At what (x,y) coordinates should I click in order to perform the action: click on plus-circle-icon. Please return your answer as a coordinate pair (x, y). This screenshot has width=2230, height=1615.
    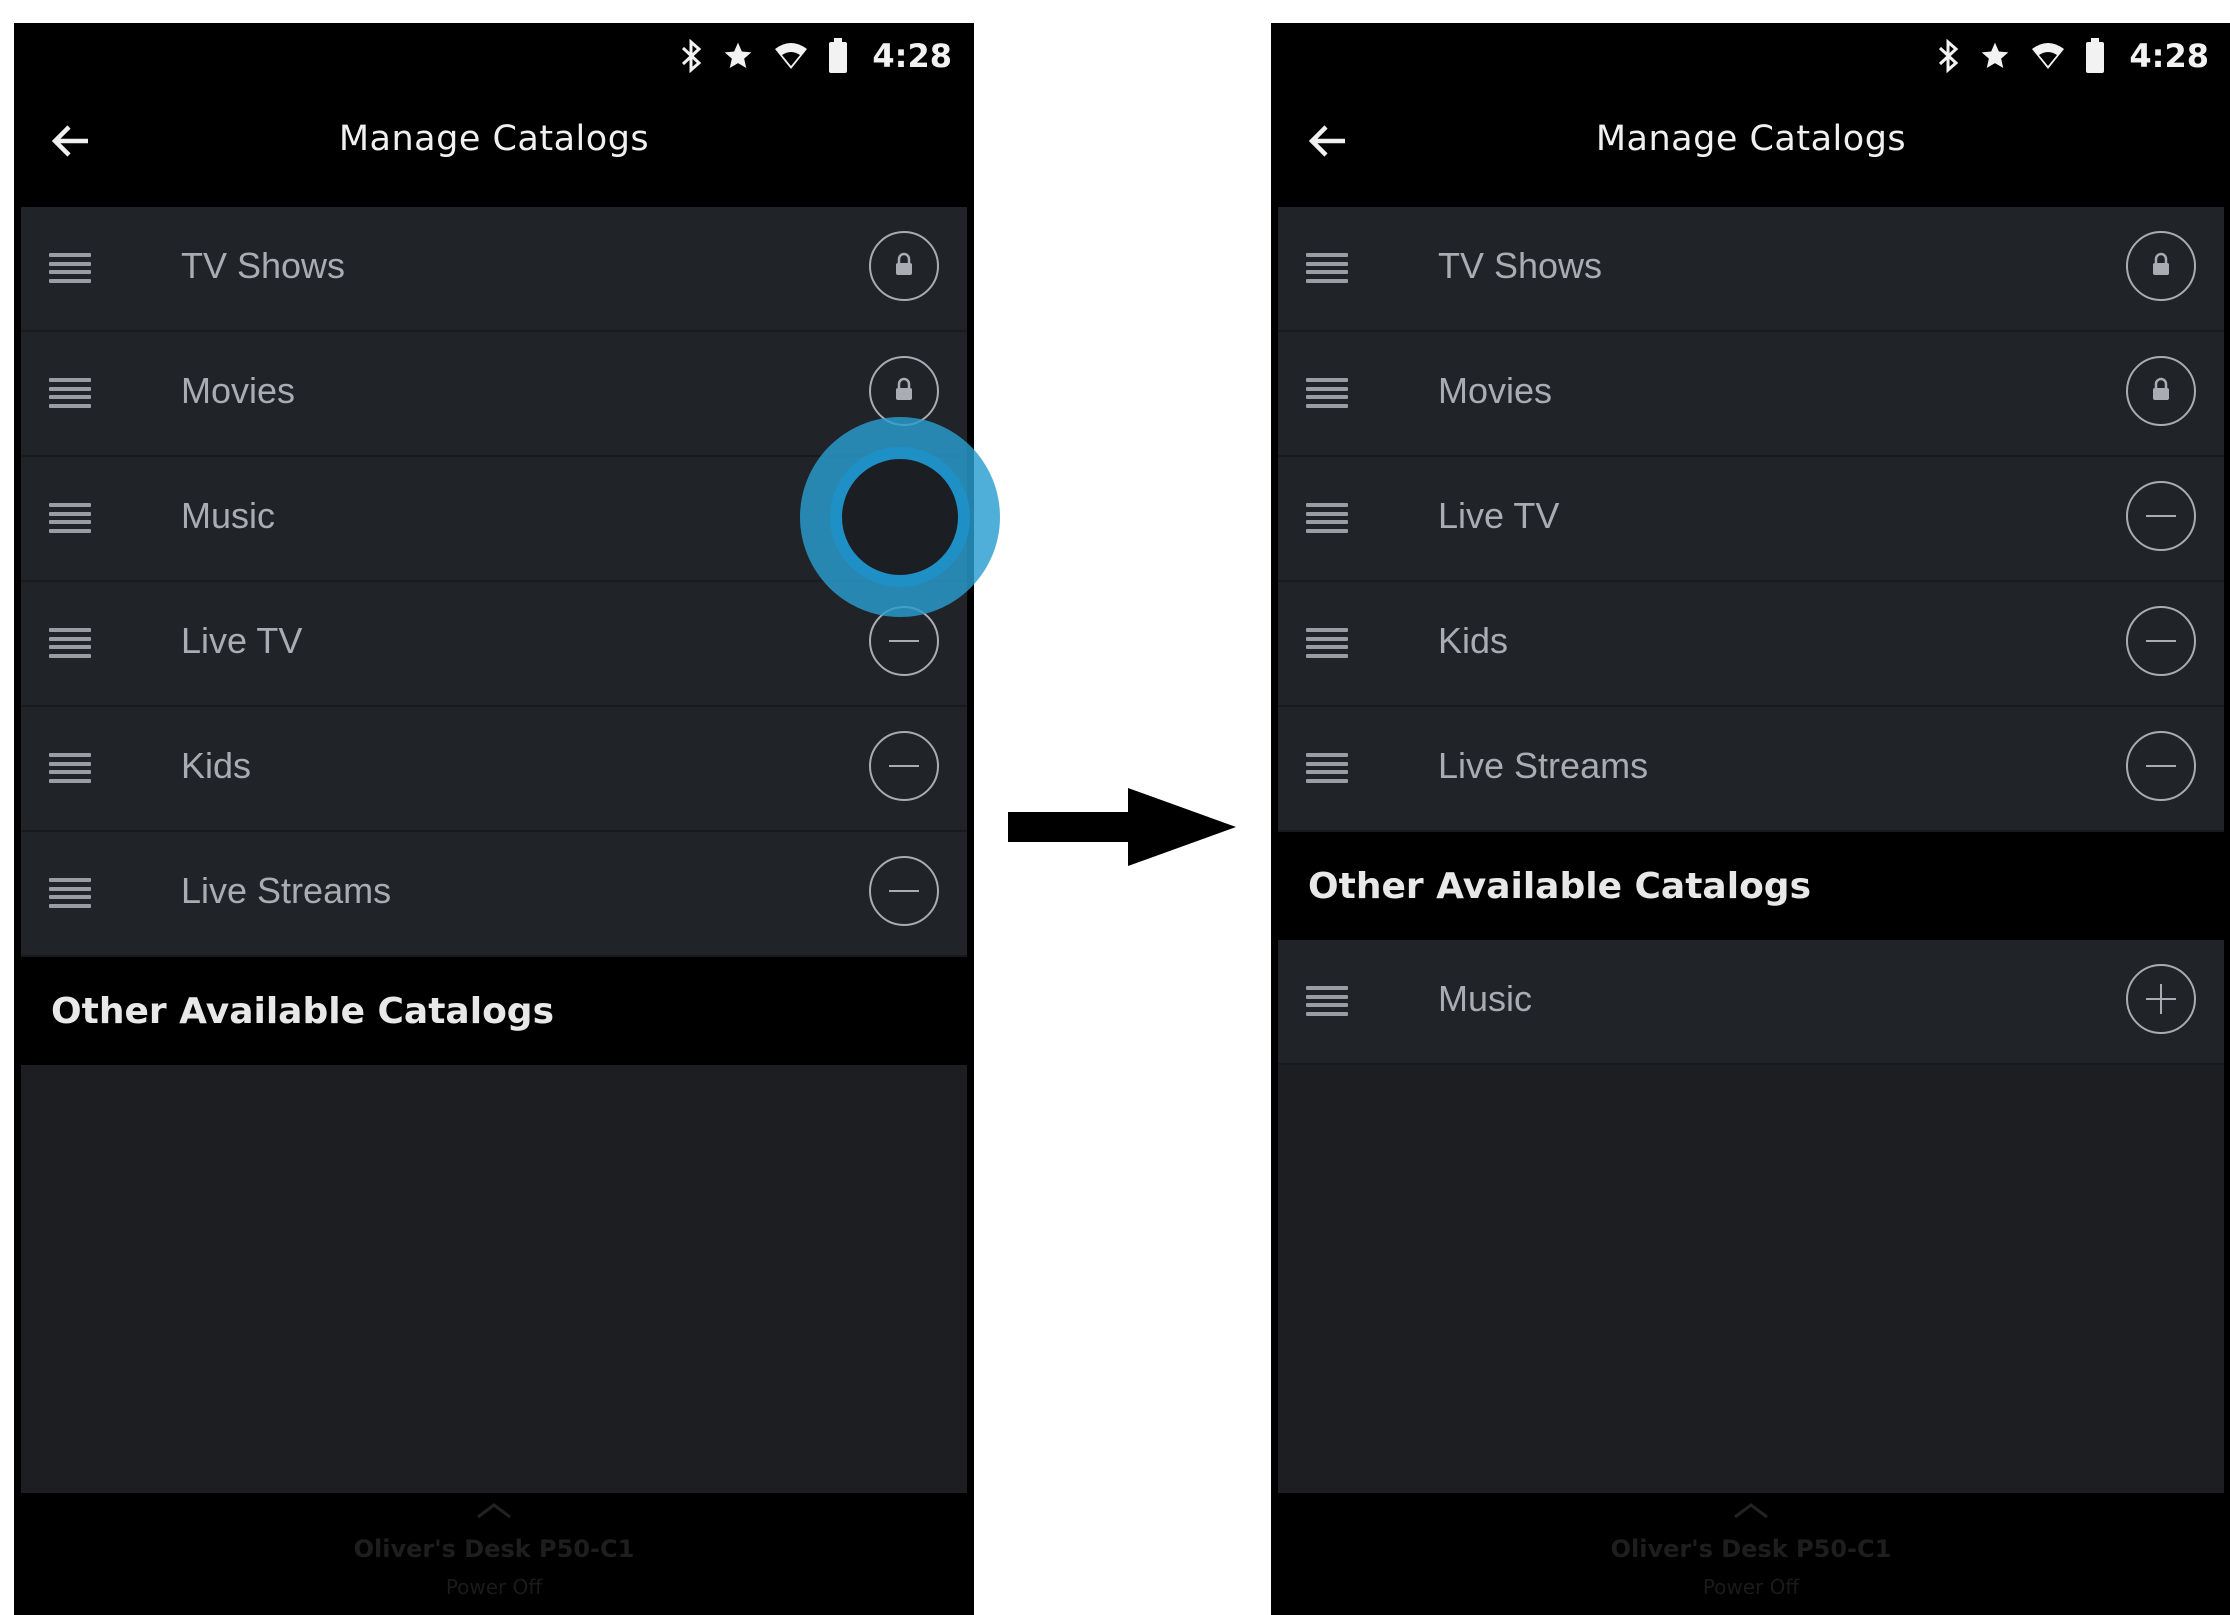
    Looking at the image, I should click on (2161, 999).